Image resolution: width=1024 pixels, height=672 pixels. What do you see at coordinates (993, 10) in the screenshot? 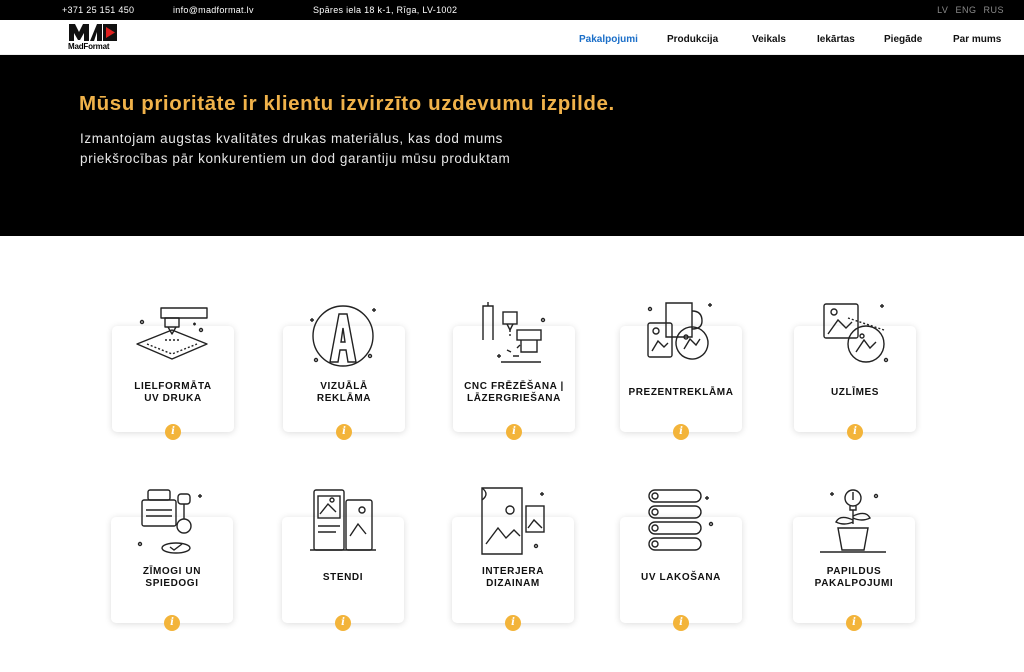
I see `lang-rus: RUS` at bounding box center [993, 10].